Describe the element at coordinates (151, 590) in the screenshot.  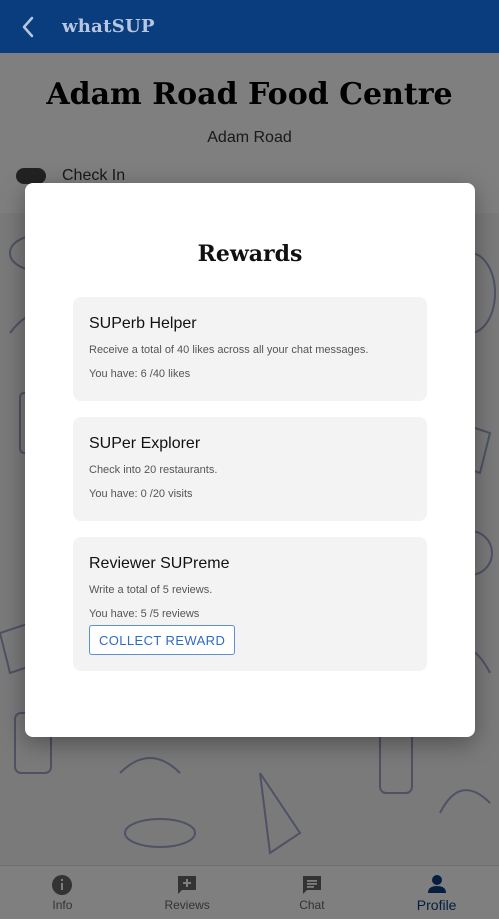
I see `reward-description: Write a total of 5 reviews.` at that location.